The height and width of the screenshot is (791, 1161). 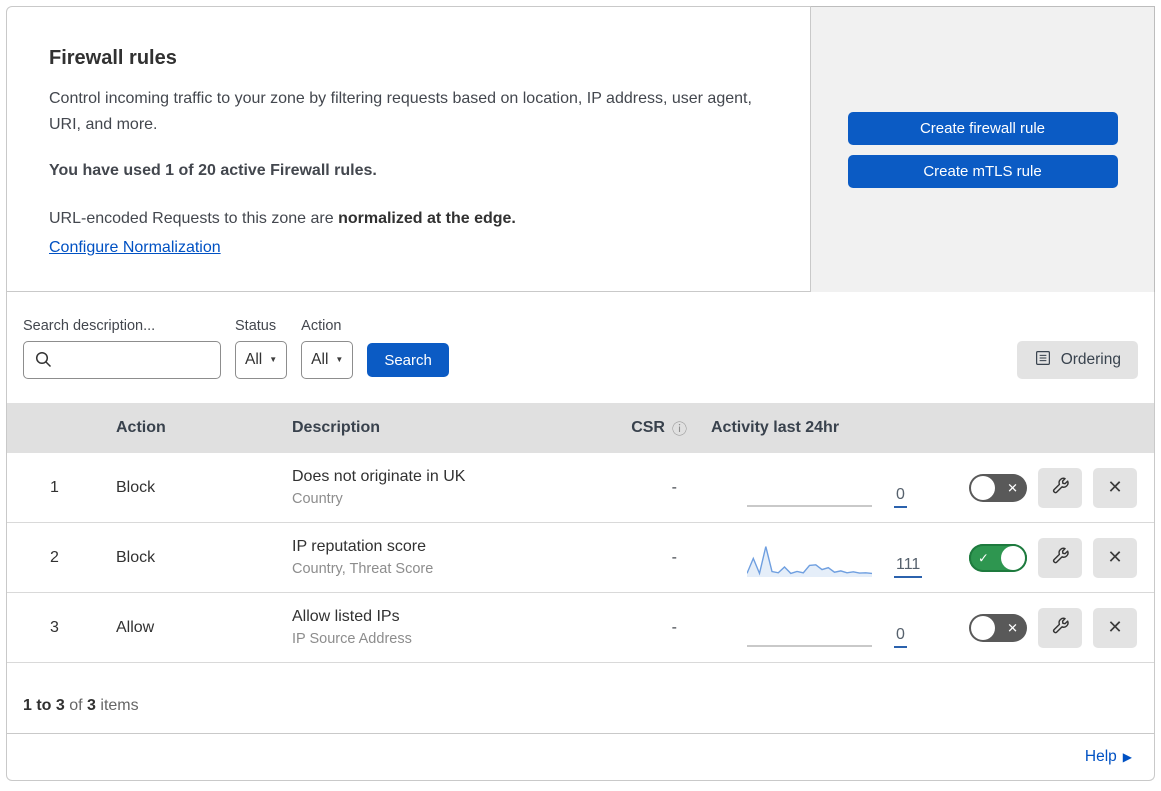 What do you see at coordinates (363, 569) in the screenshot?
I see `rule-criteria: Country, Threat Score` at bounding box center [363, 569].